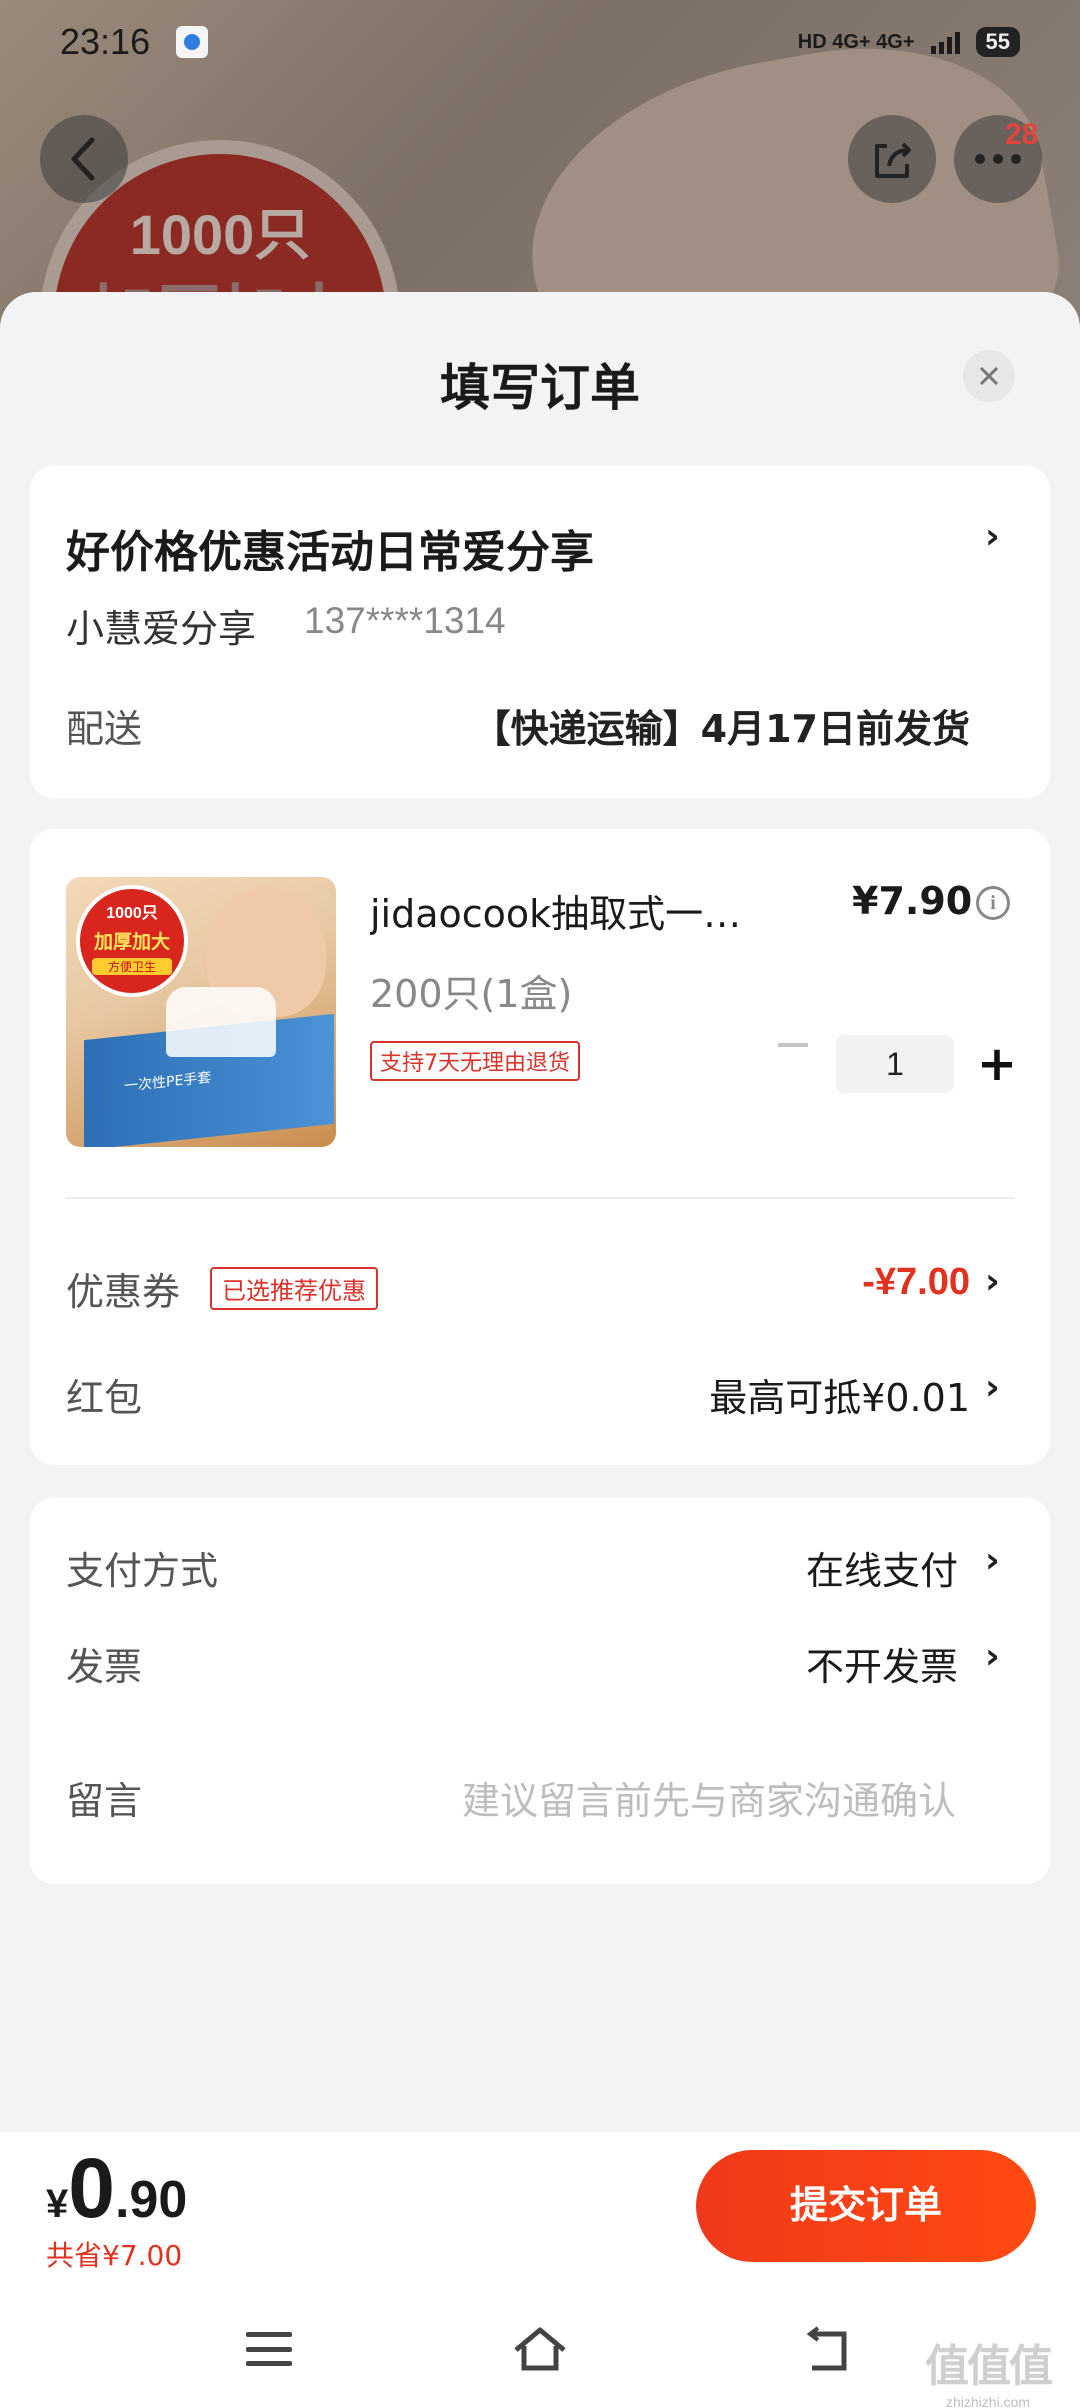 The image size is (1080, 2408). What do you see at coordinates (540, 2349) in the screenshot?
I see `home-icon` at bounding box center [540, 2349].